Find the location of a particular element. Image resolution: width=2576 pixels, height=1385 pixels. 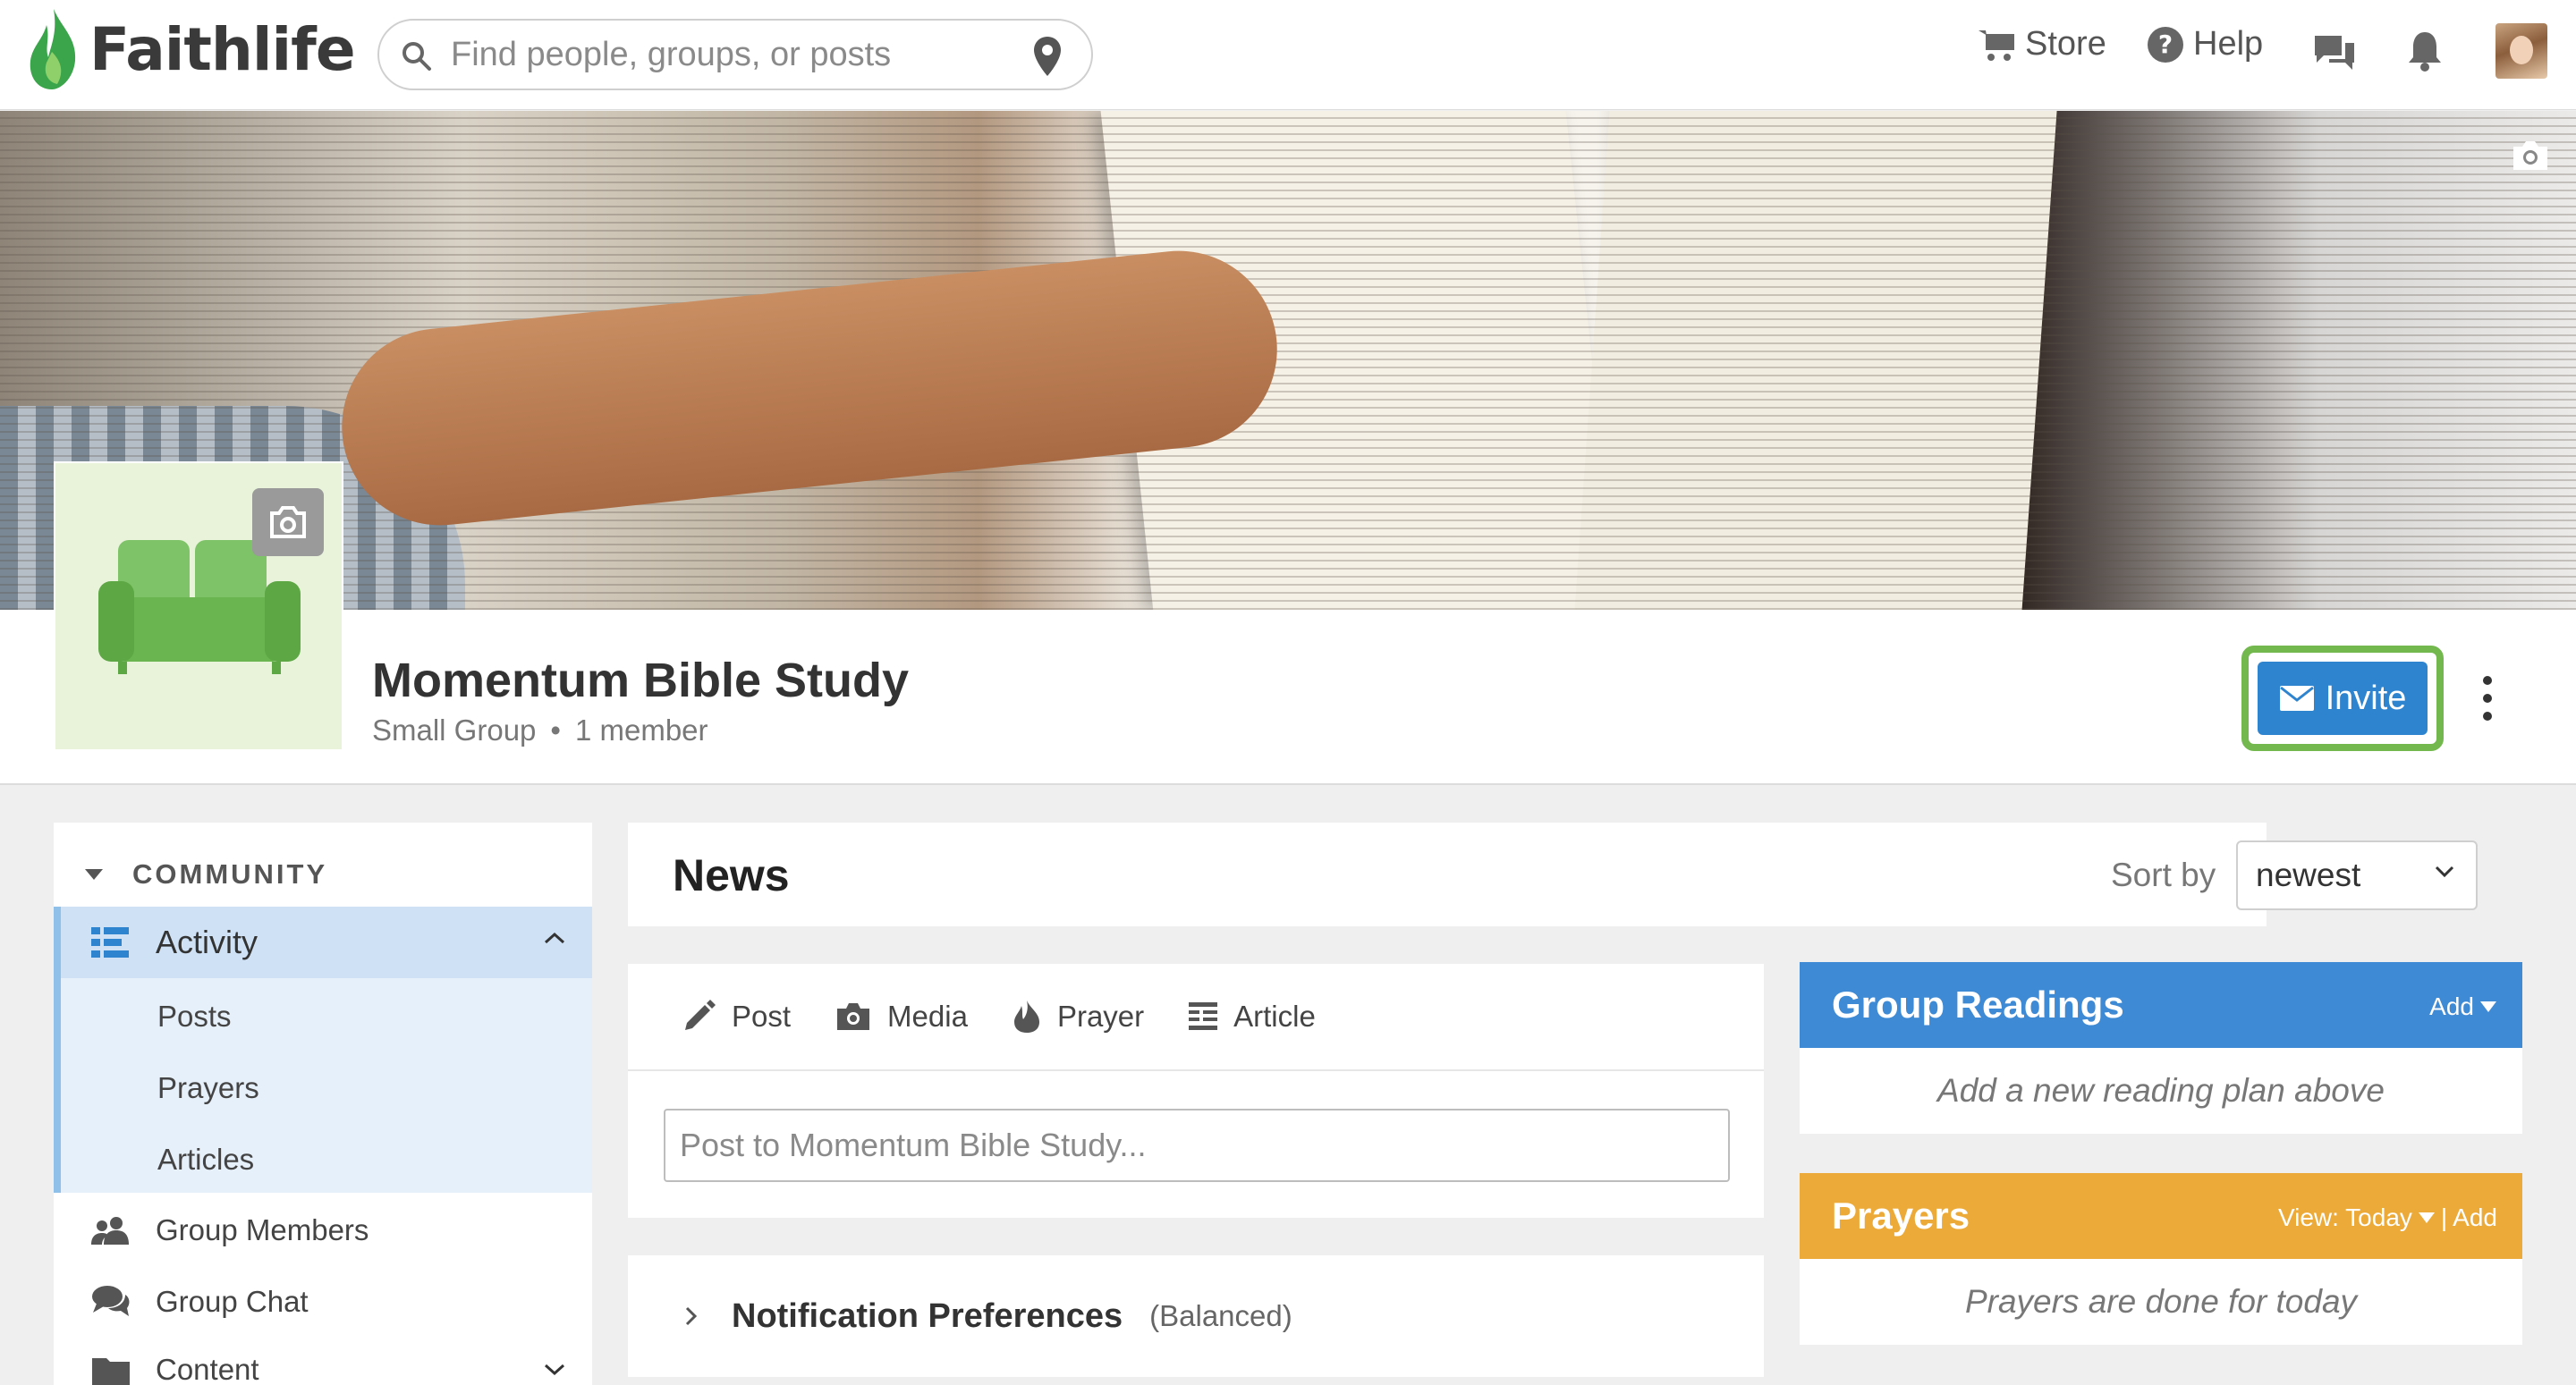

group-type: Small Group is located at coordinates (454, 730).